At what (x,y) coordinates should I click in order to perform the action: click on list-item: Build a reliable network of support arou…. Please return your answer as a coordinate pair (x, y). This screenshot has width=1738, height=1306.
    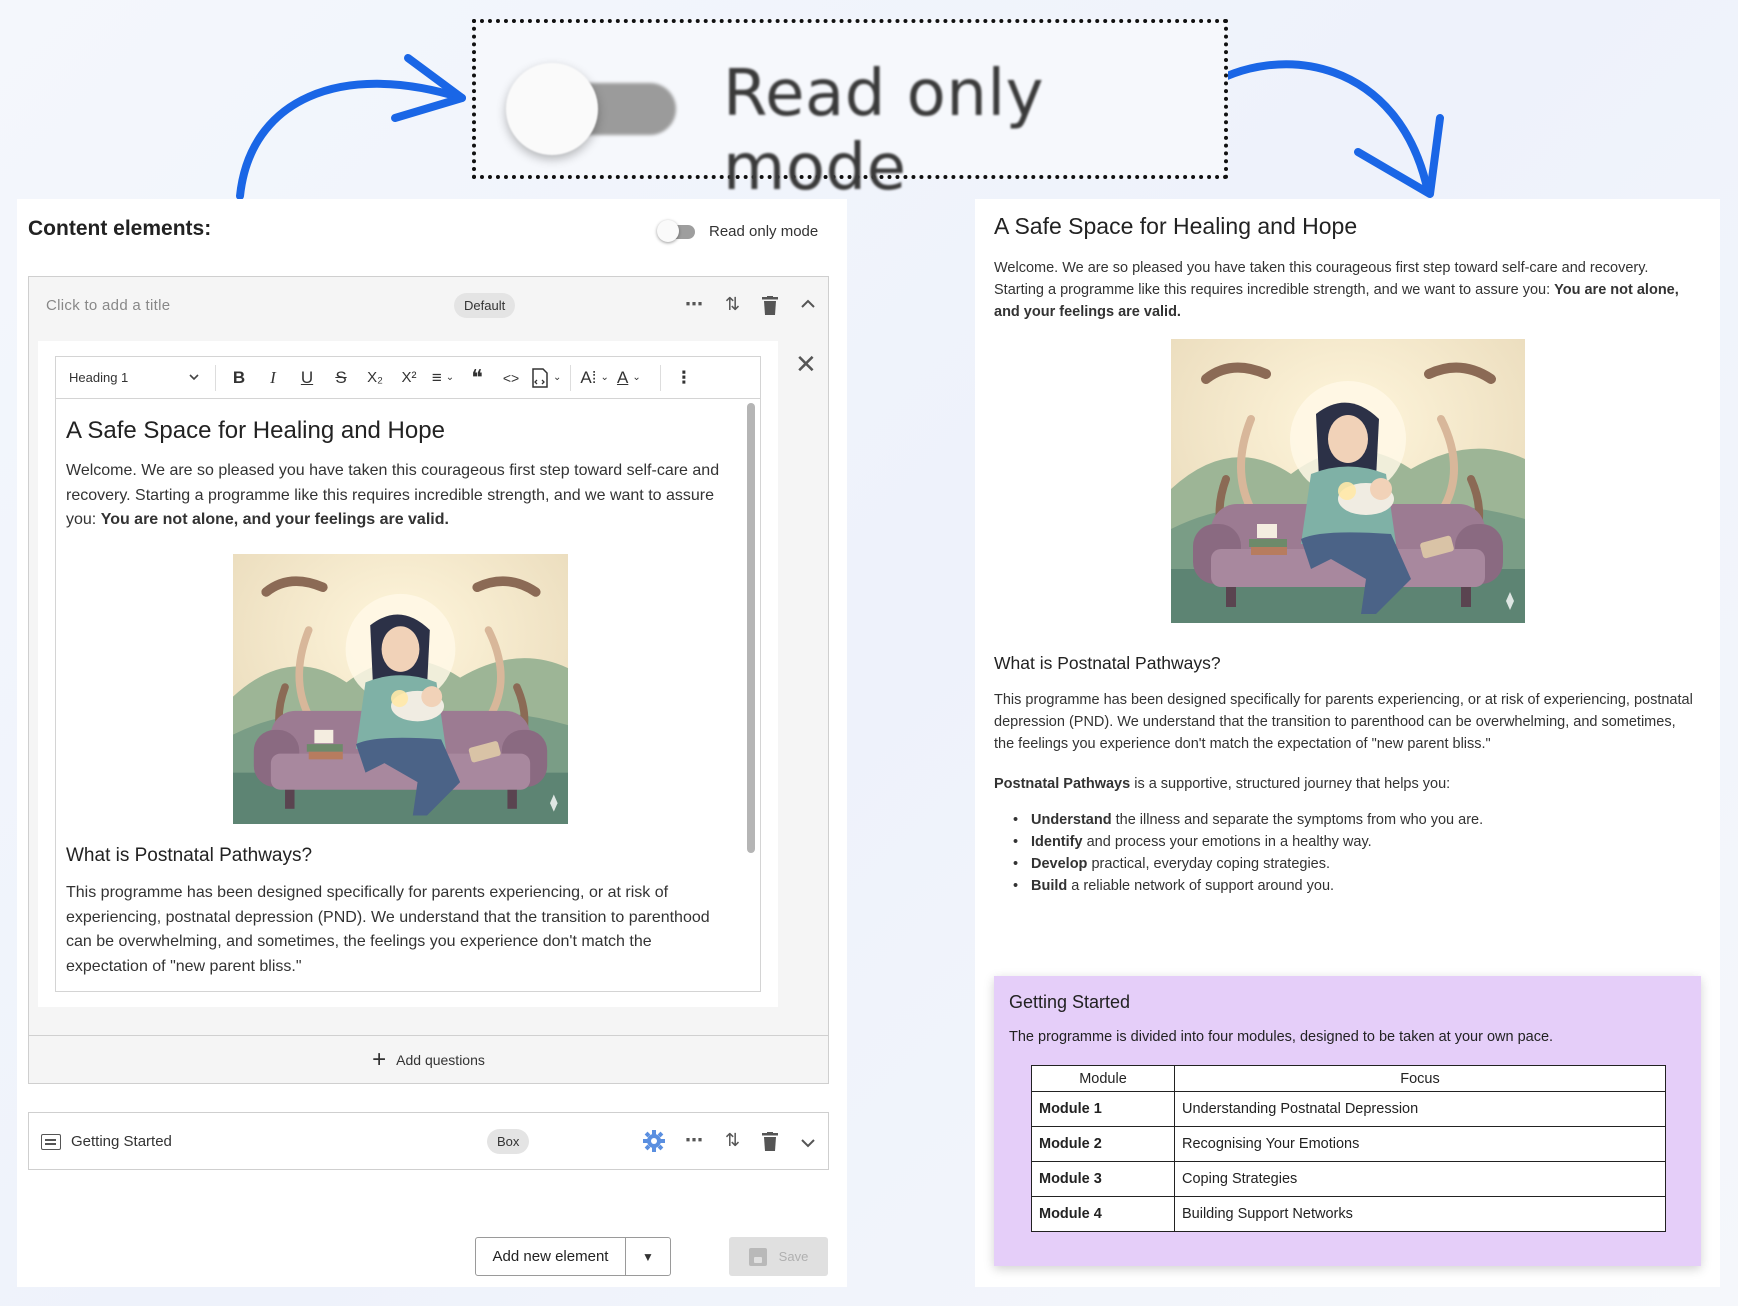
    Looking at the image, I should click on (1248, 886).